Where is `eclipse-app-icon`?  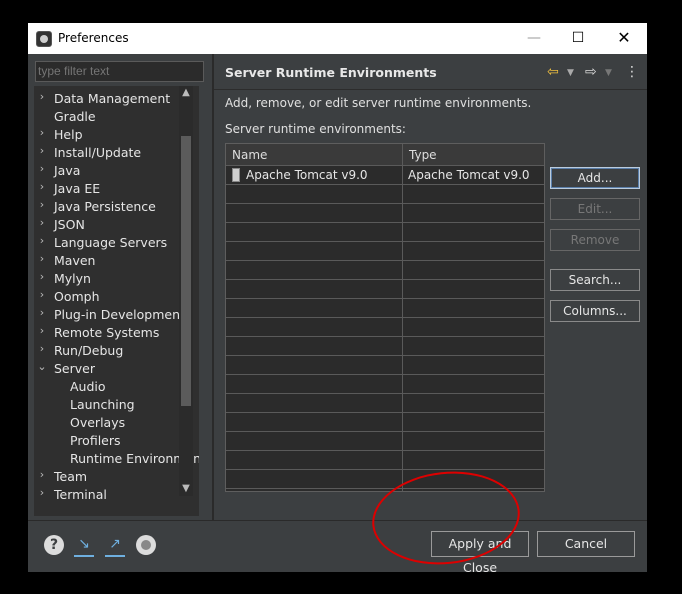 eclipse-app-icon is located at coordinates (44, 39).